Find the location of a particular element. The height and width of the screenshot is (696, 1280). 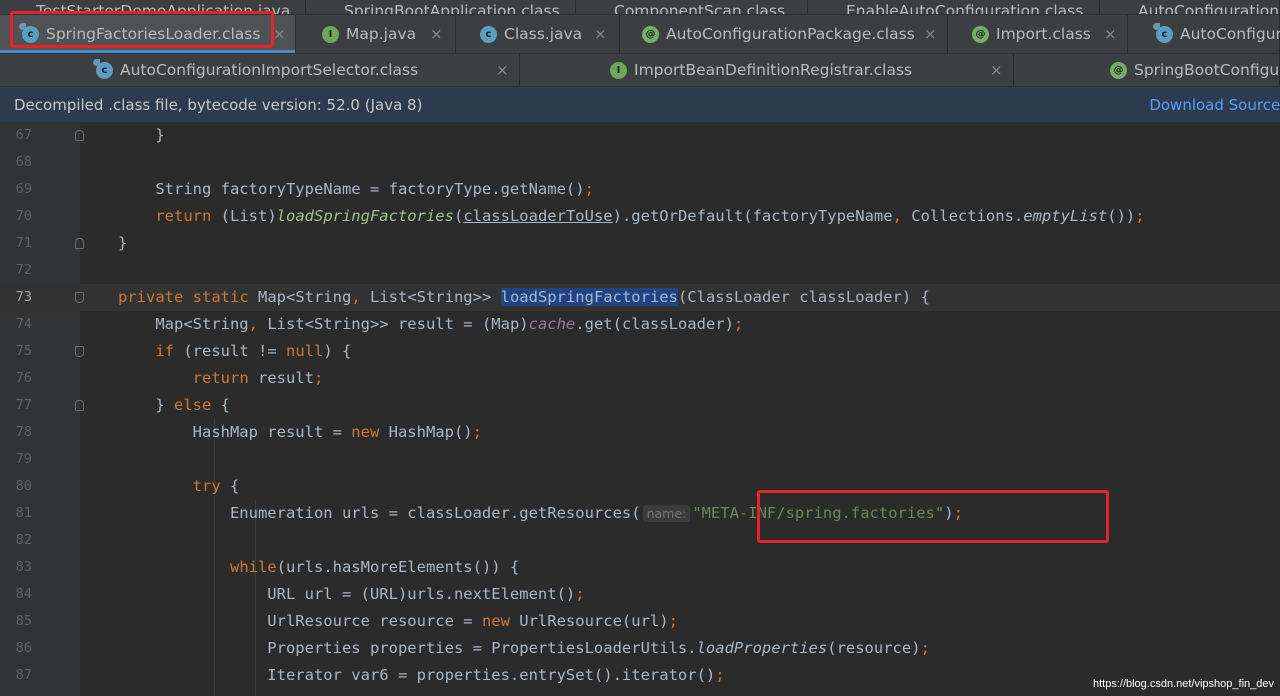

line-number: 84 is located at coordinates (23, 594).